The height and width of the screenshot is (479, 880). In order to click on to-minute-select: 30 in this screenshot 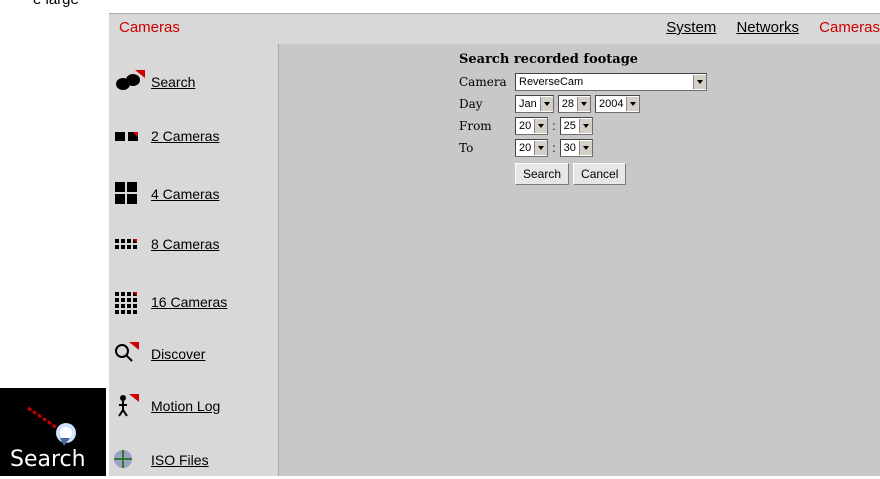, I will do `click(576, 148)`.